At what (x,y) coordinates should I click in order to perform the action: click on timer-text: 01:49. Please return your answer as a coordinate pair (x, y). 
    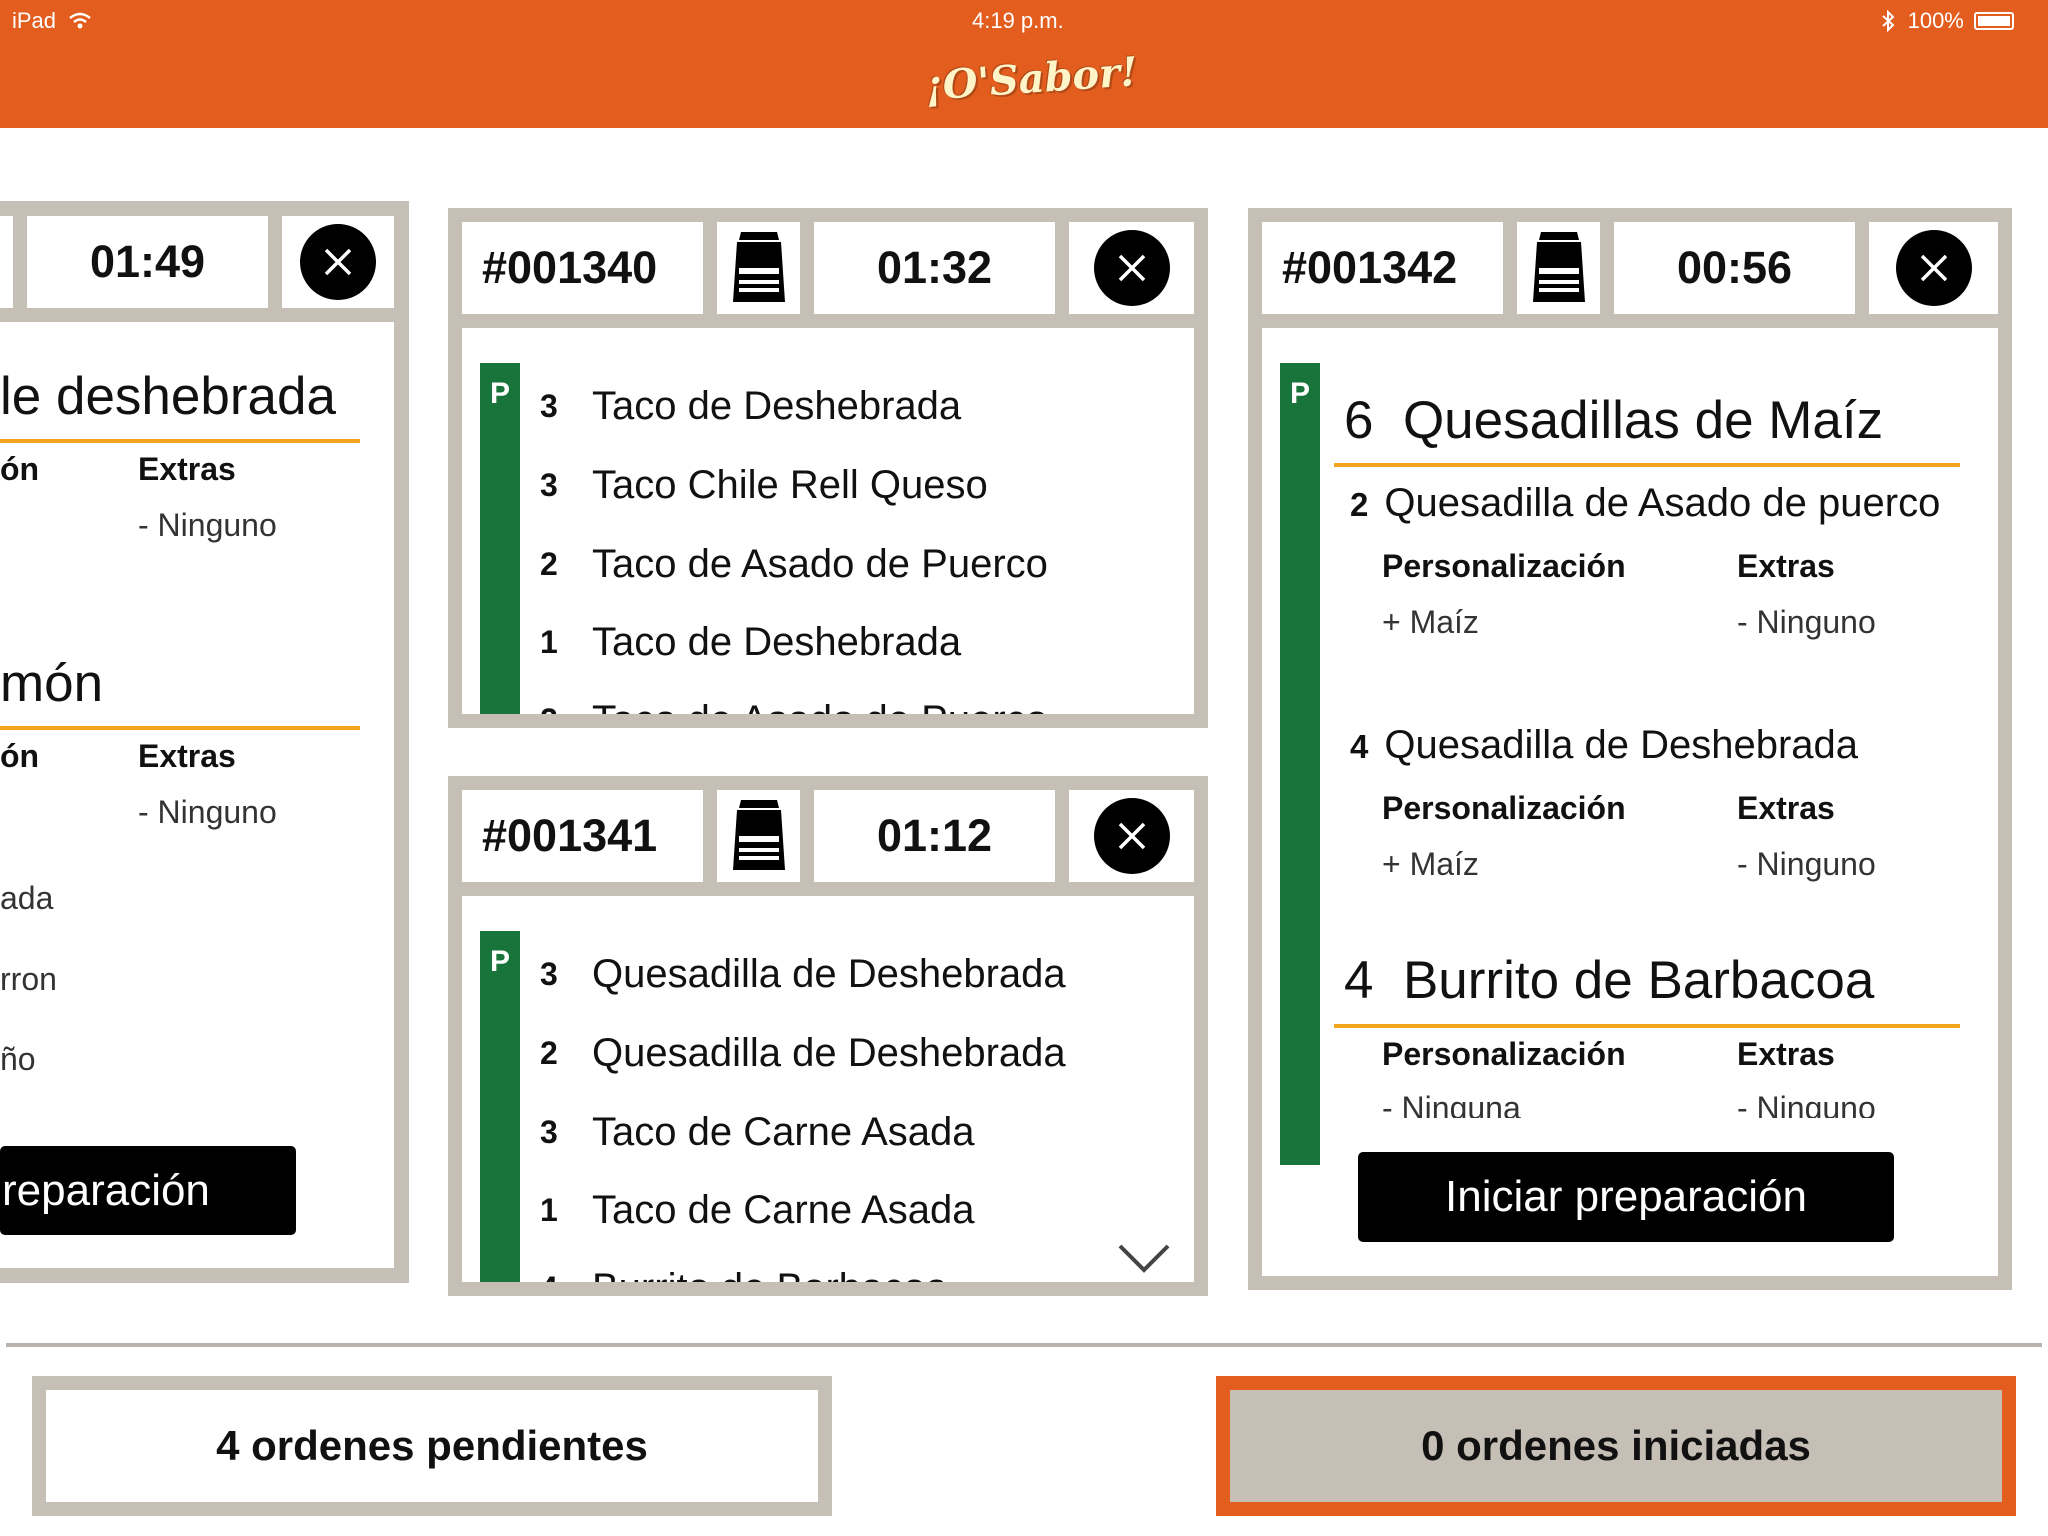
    Looking at the image, I should click on (147, 261).